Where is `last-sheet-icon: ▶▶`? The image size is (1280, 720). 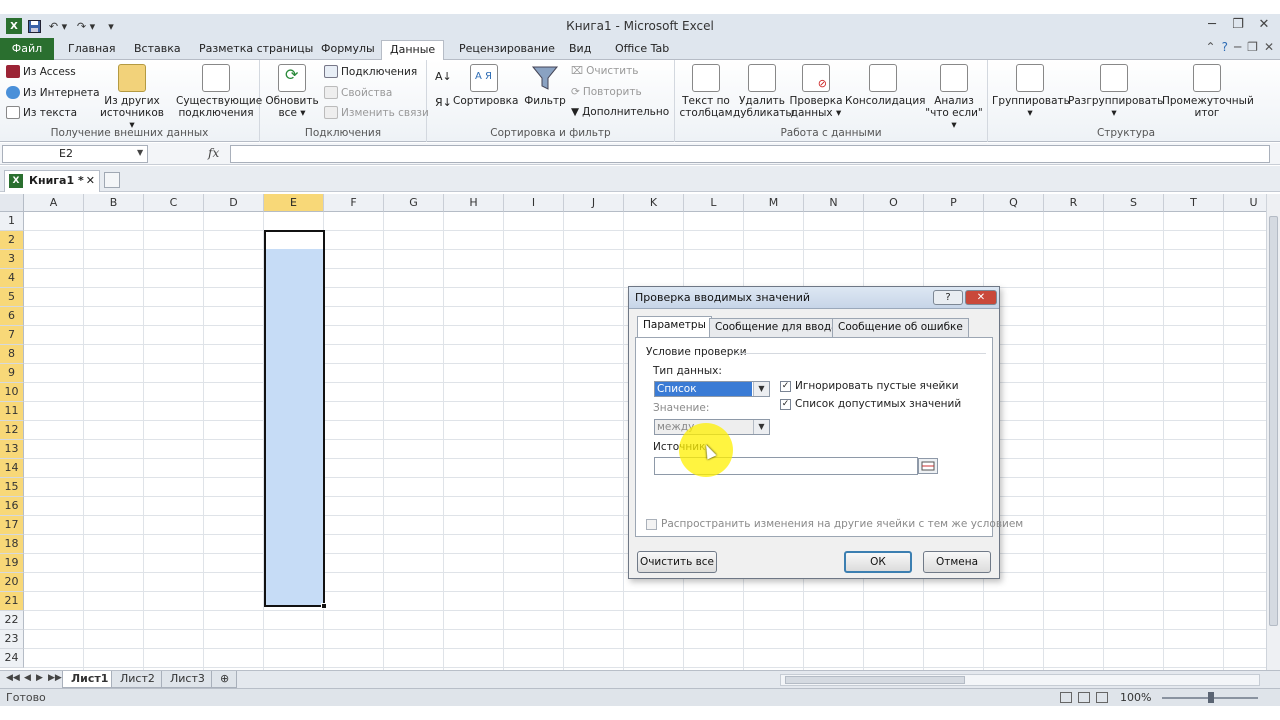 last-sheet-icon: ▶▶ is located at coordinates (55, 678).